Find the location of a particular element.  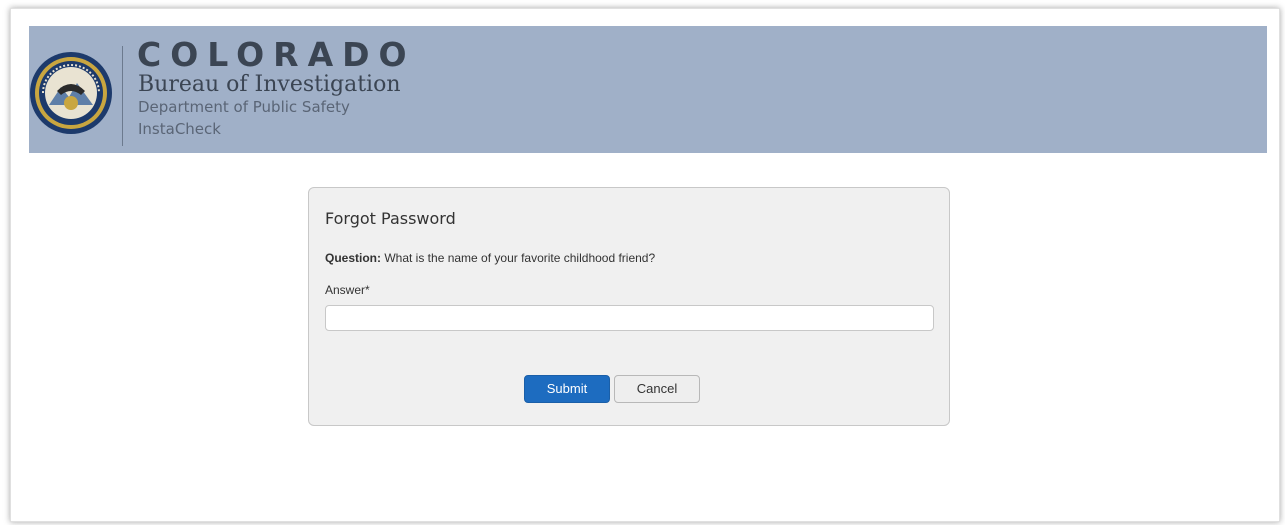

cancel-button: Cancel is located at coordinates (657, 389).